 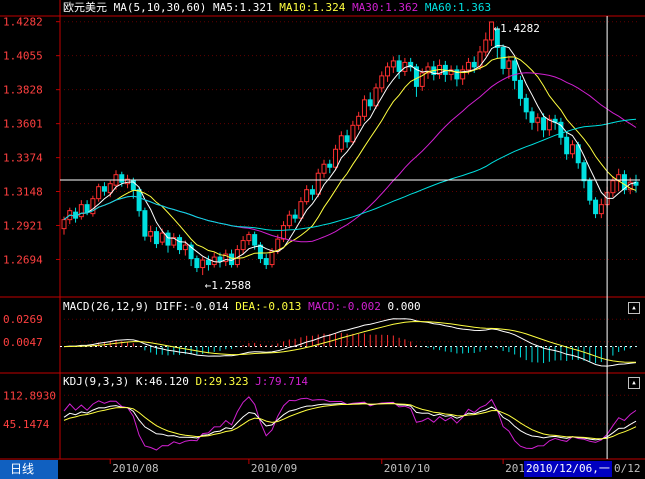 I want to click on kdj-panel: 112.8930 45.1474, so click(x=321, y=420).